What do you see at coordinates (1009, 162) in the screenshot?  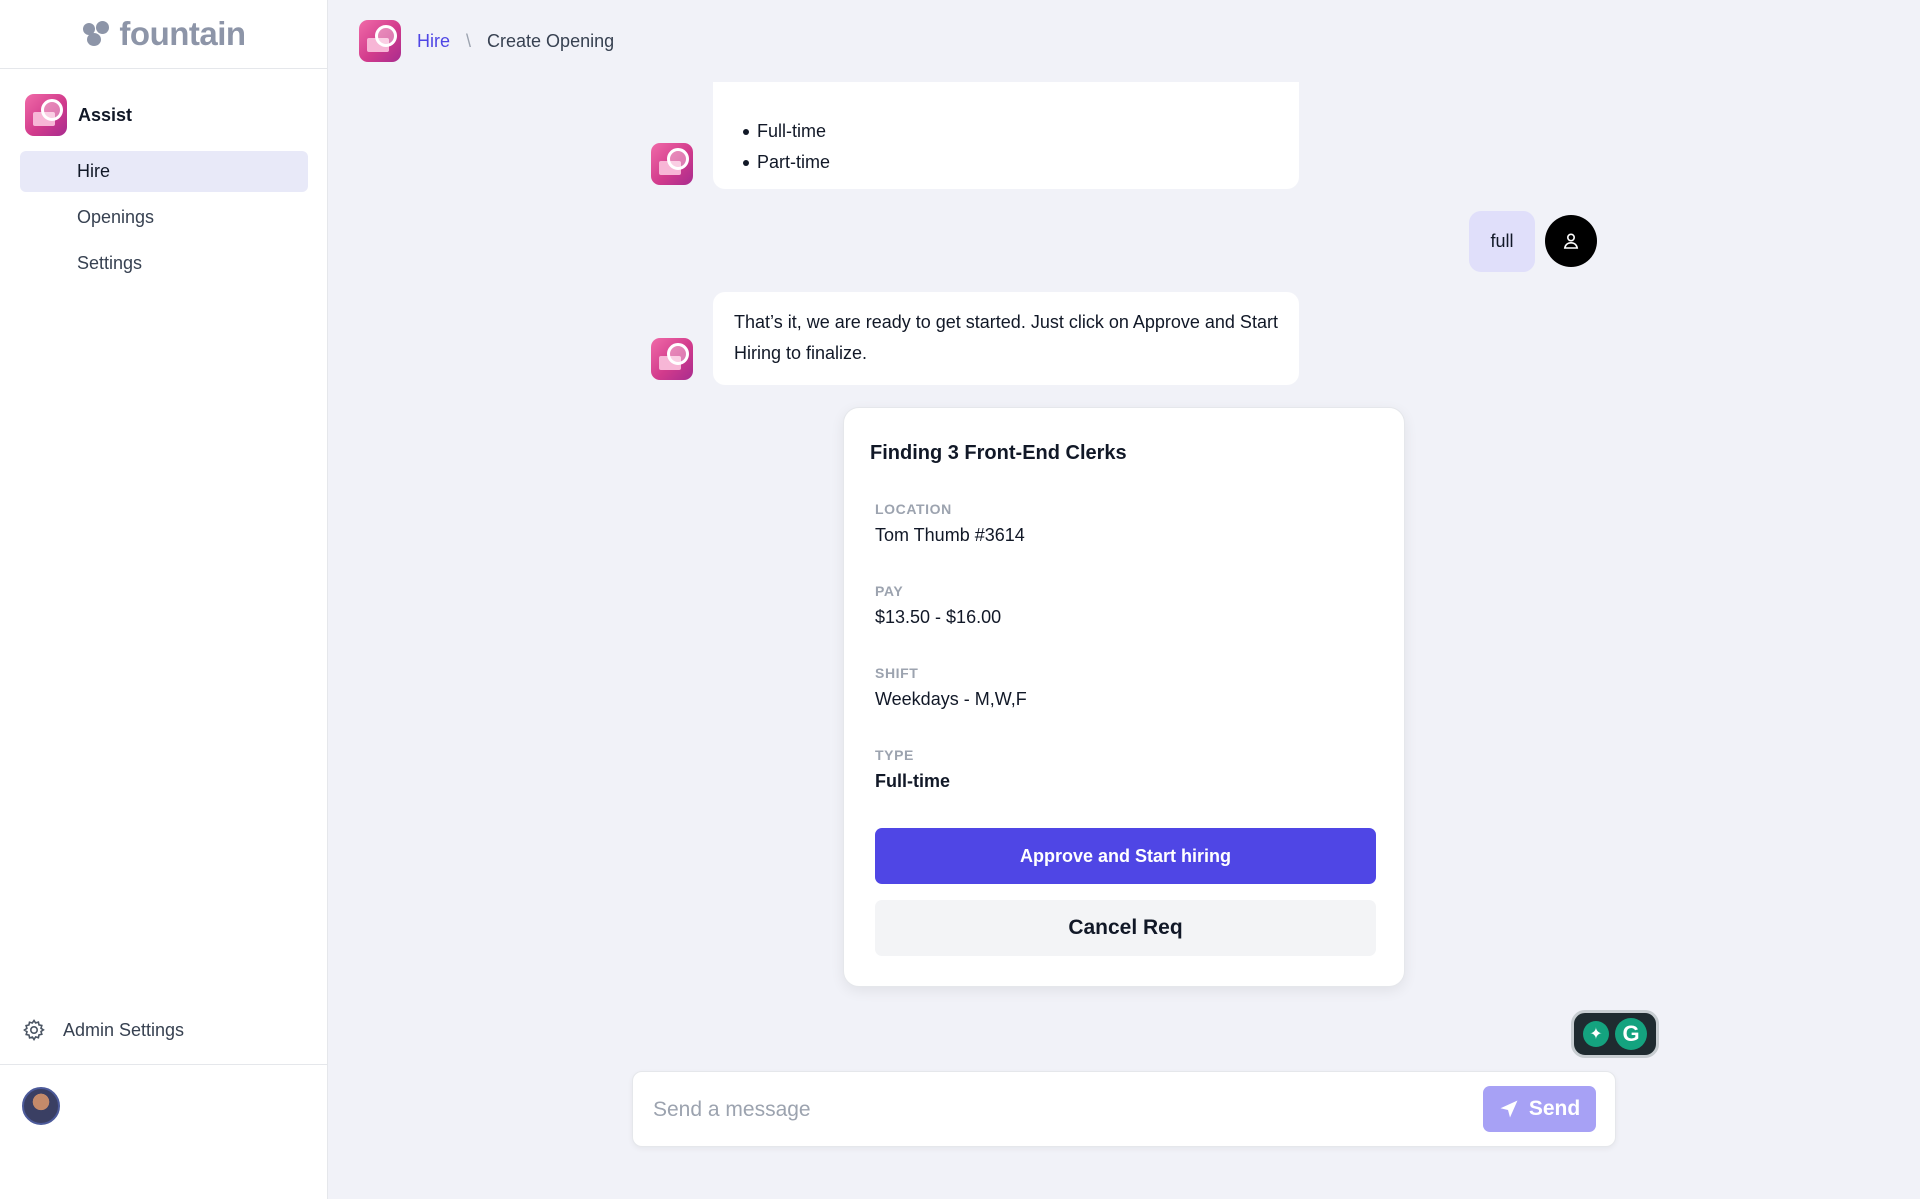 I see `option-item: Part-time` at bounding box center [1009, 162].